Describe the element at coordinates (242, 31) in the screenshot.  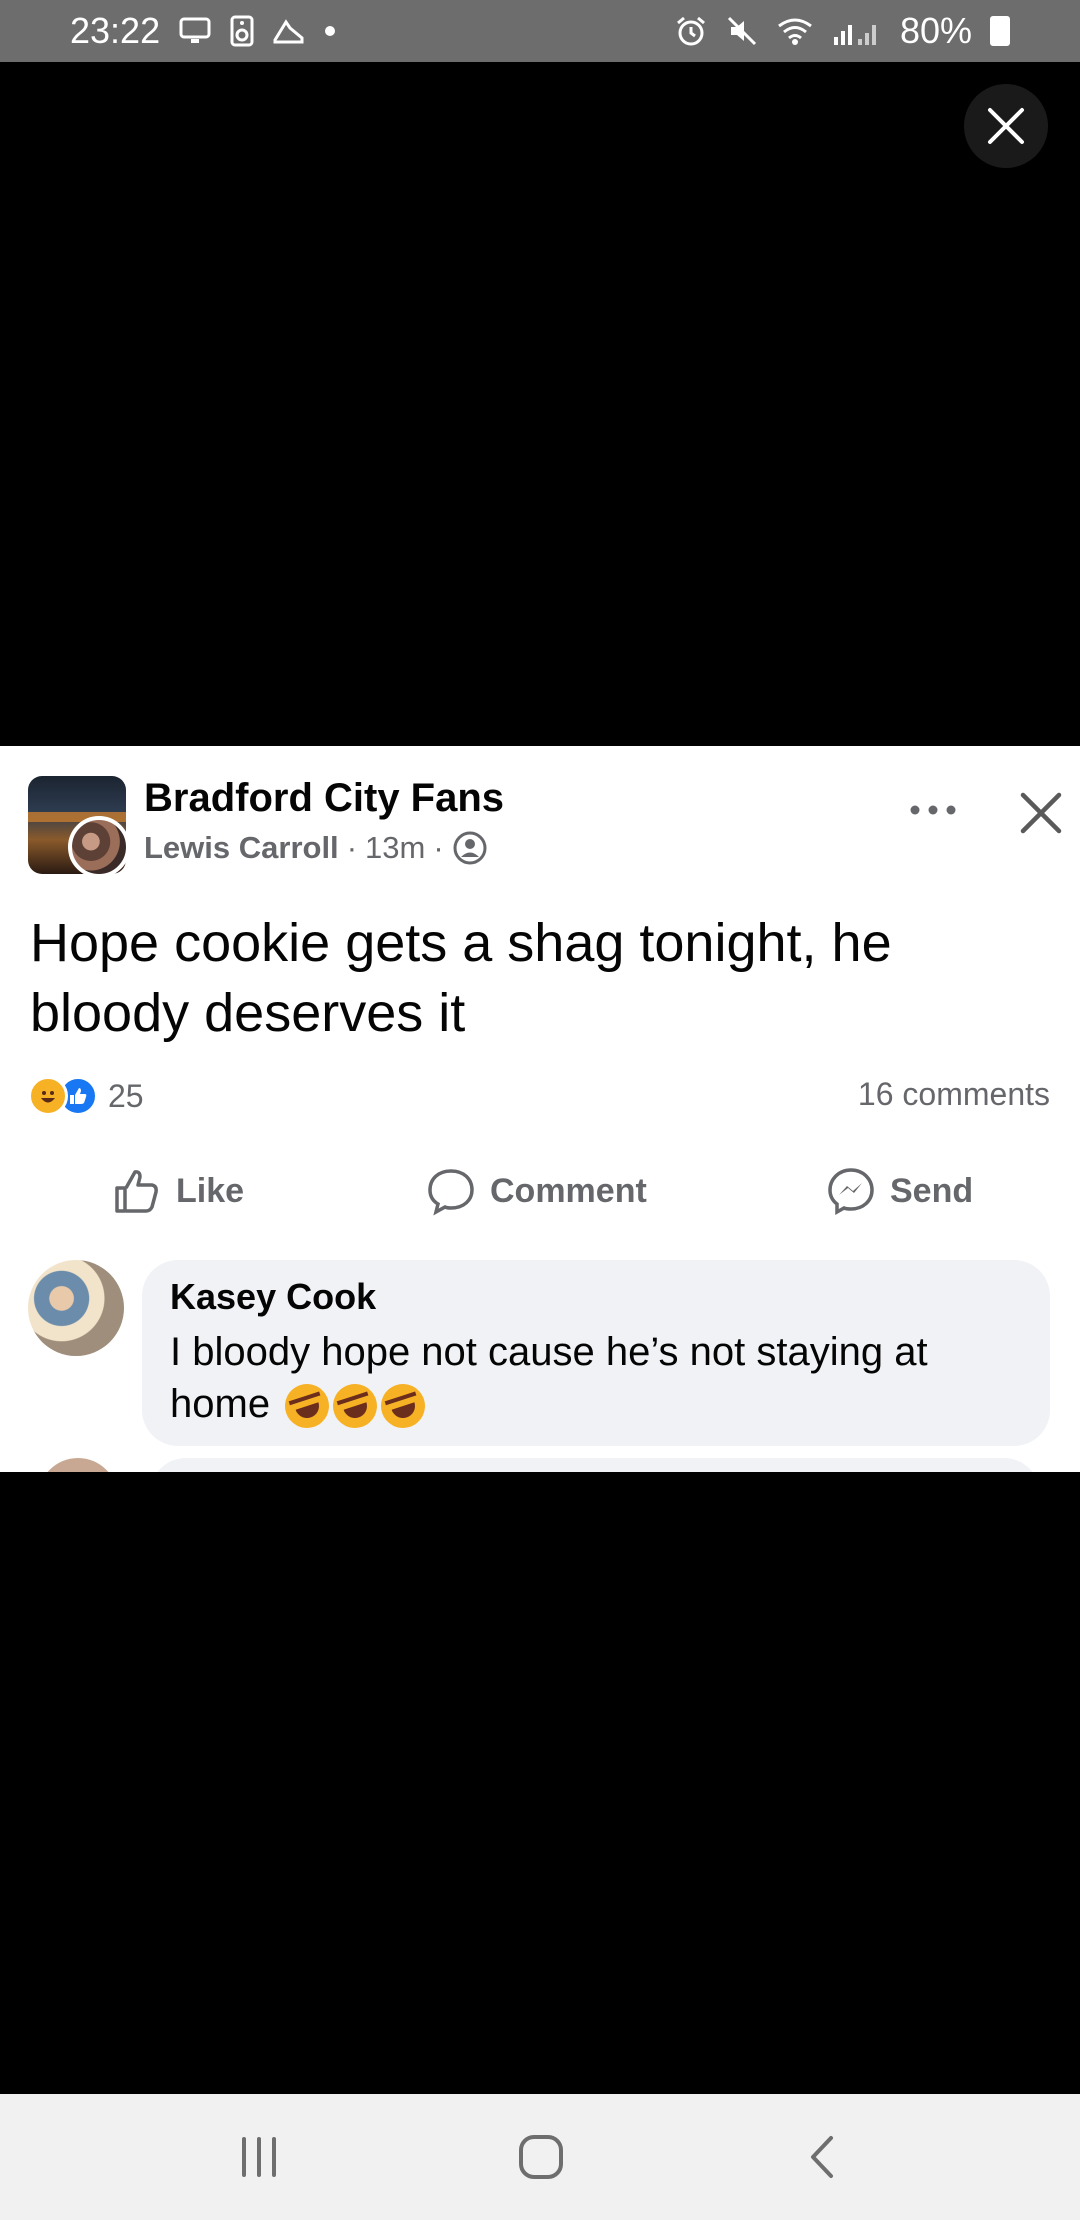
I see `speaker-icon` at that location.